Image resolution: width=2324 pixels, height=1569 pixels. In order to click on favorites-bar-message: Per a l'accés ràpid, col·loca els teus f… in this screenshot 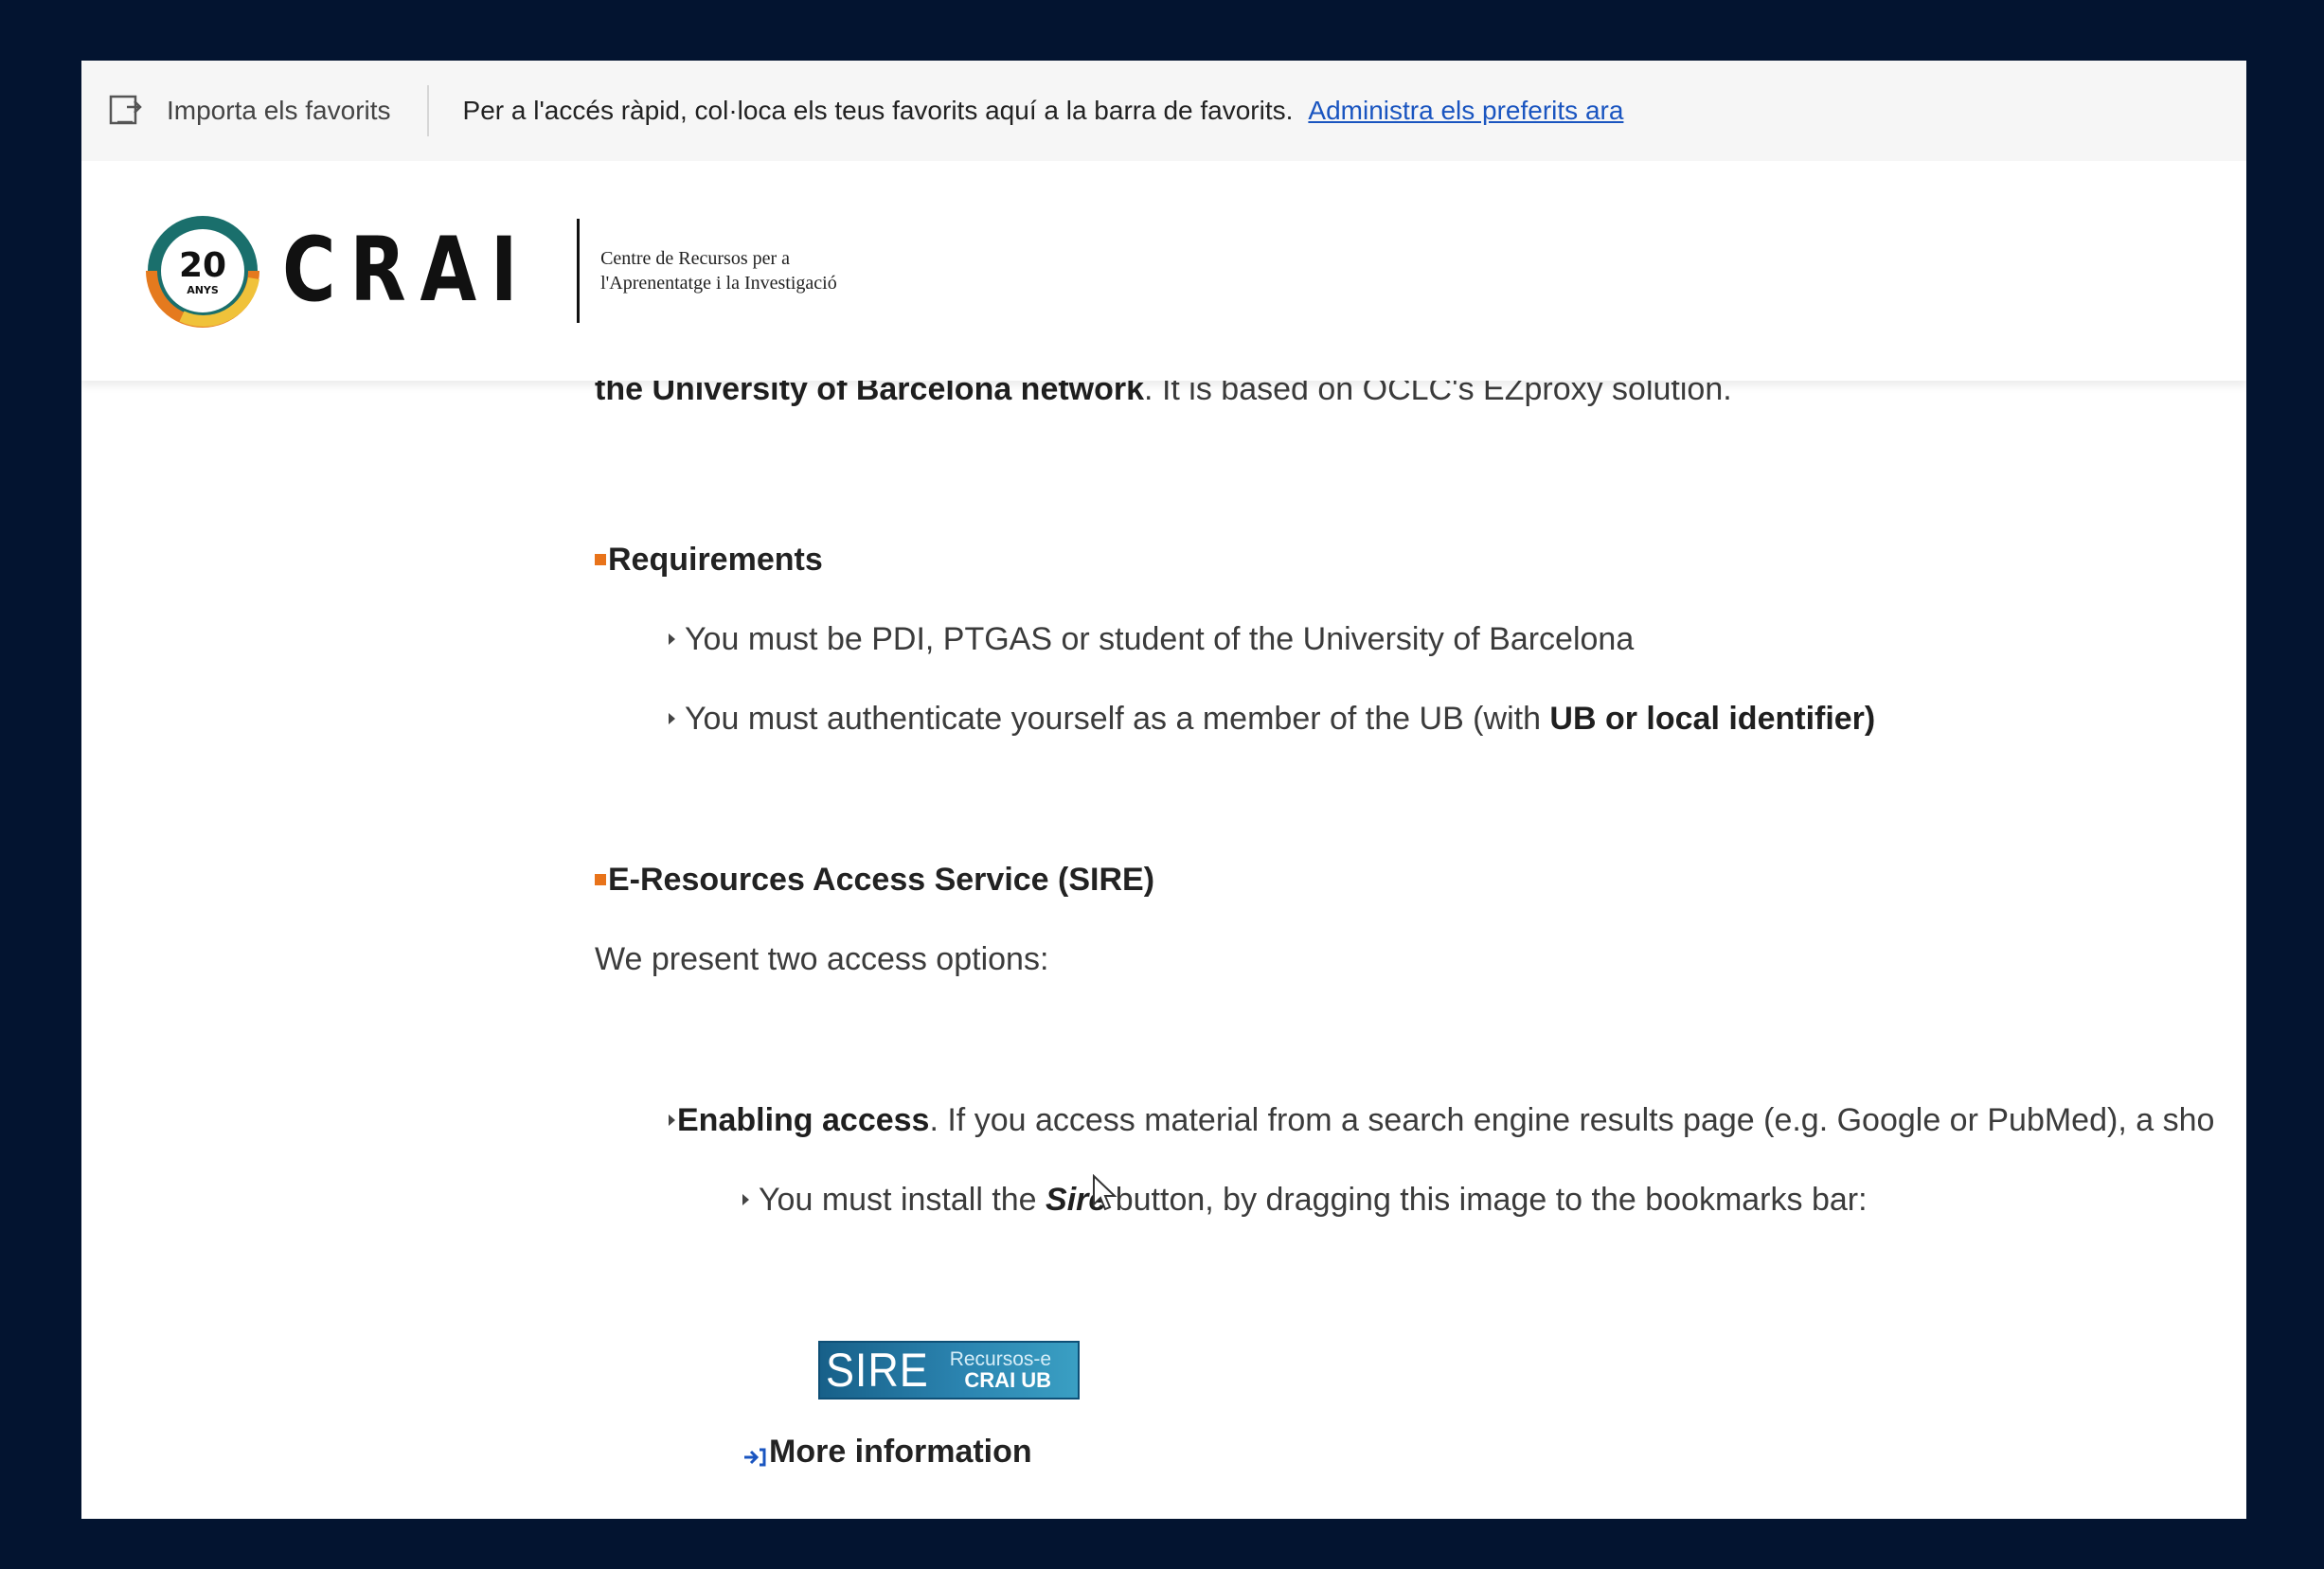, I will do `click(878, 110)`.